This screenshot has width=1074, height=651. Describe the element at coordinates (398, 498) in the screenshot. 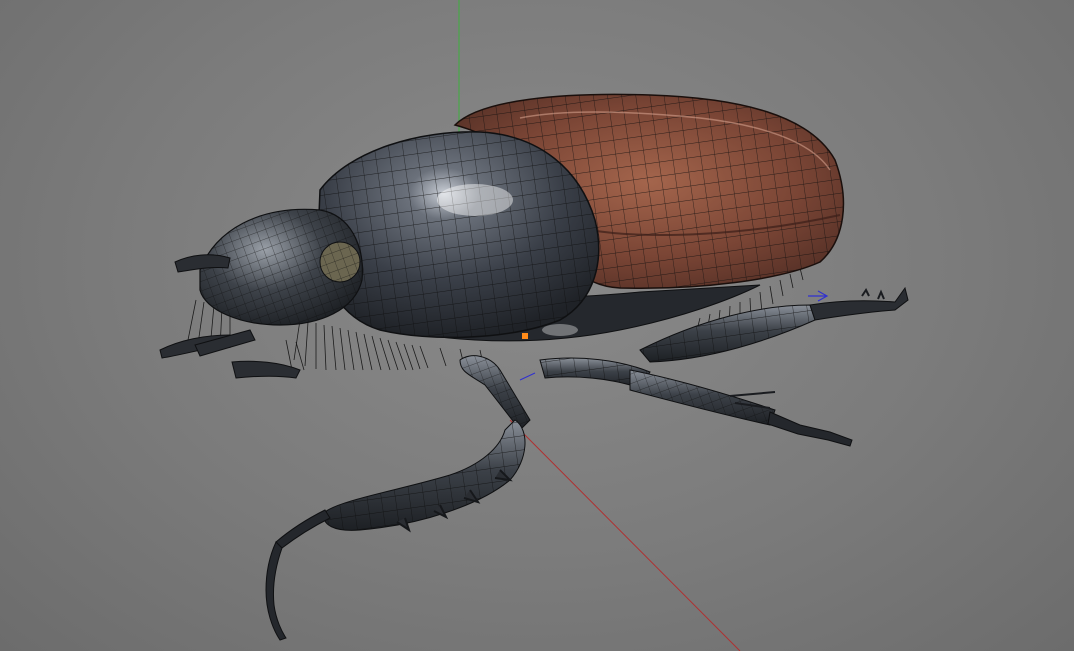

I see `front-leg-left` at that location.